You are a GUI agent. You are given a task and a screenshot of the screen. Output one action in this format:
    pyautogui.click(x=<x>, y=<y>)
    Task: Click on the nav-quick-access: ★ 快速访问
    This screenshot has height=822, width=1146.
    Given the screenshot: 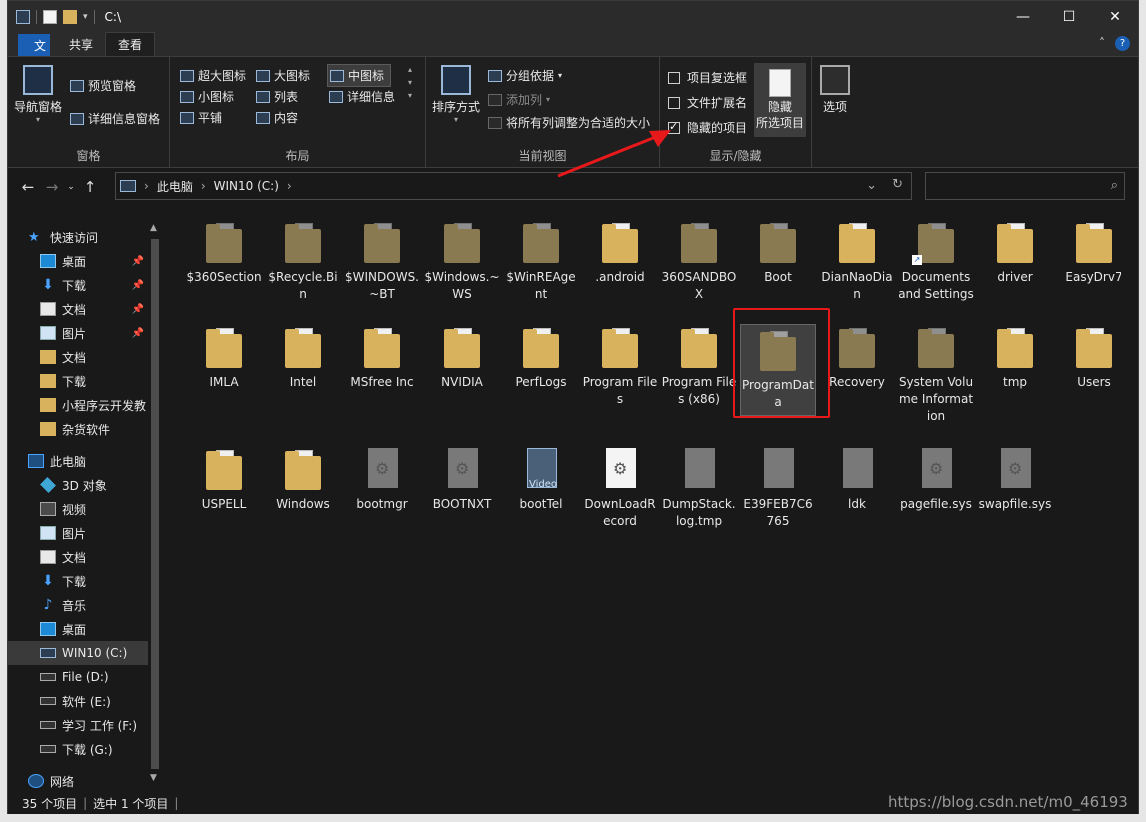 What is the action you would take?
    pyautogui.click(x=78, y=237)
    